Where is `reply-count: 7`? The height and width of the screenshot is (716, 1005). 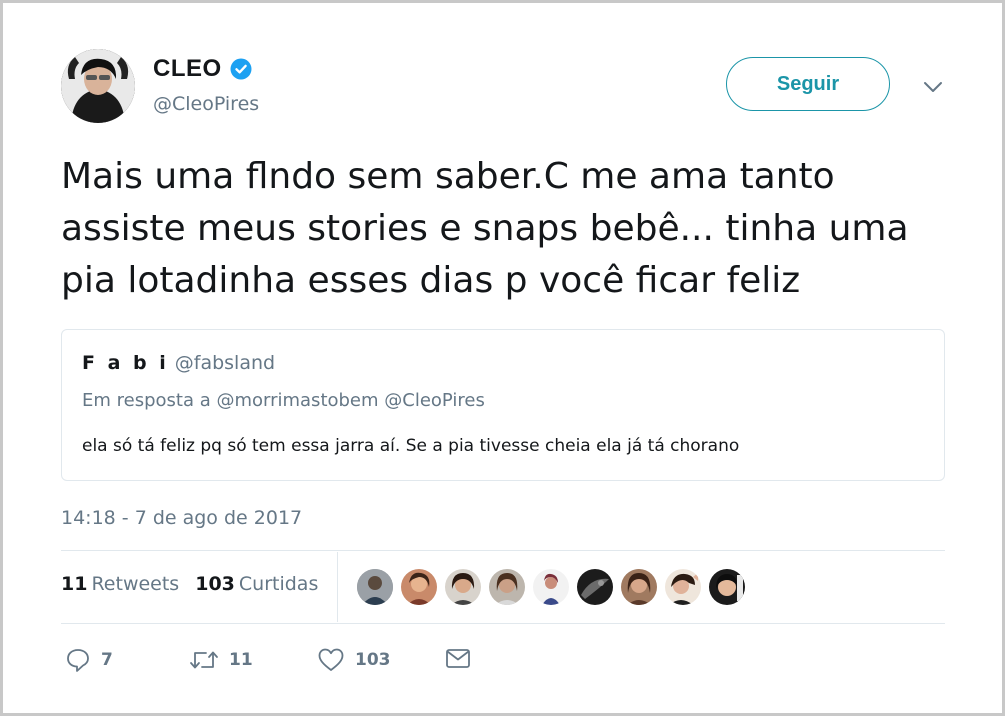
reply-count: 7 is located at coordinates (107, 660).